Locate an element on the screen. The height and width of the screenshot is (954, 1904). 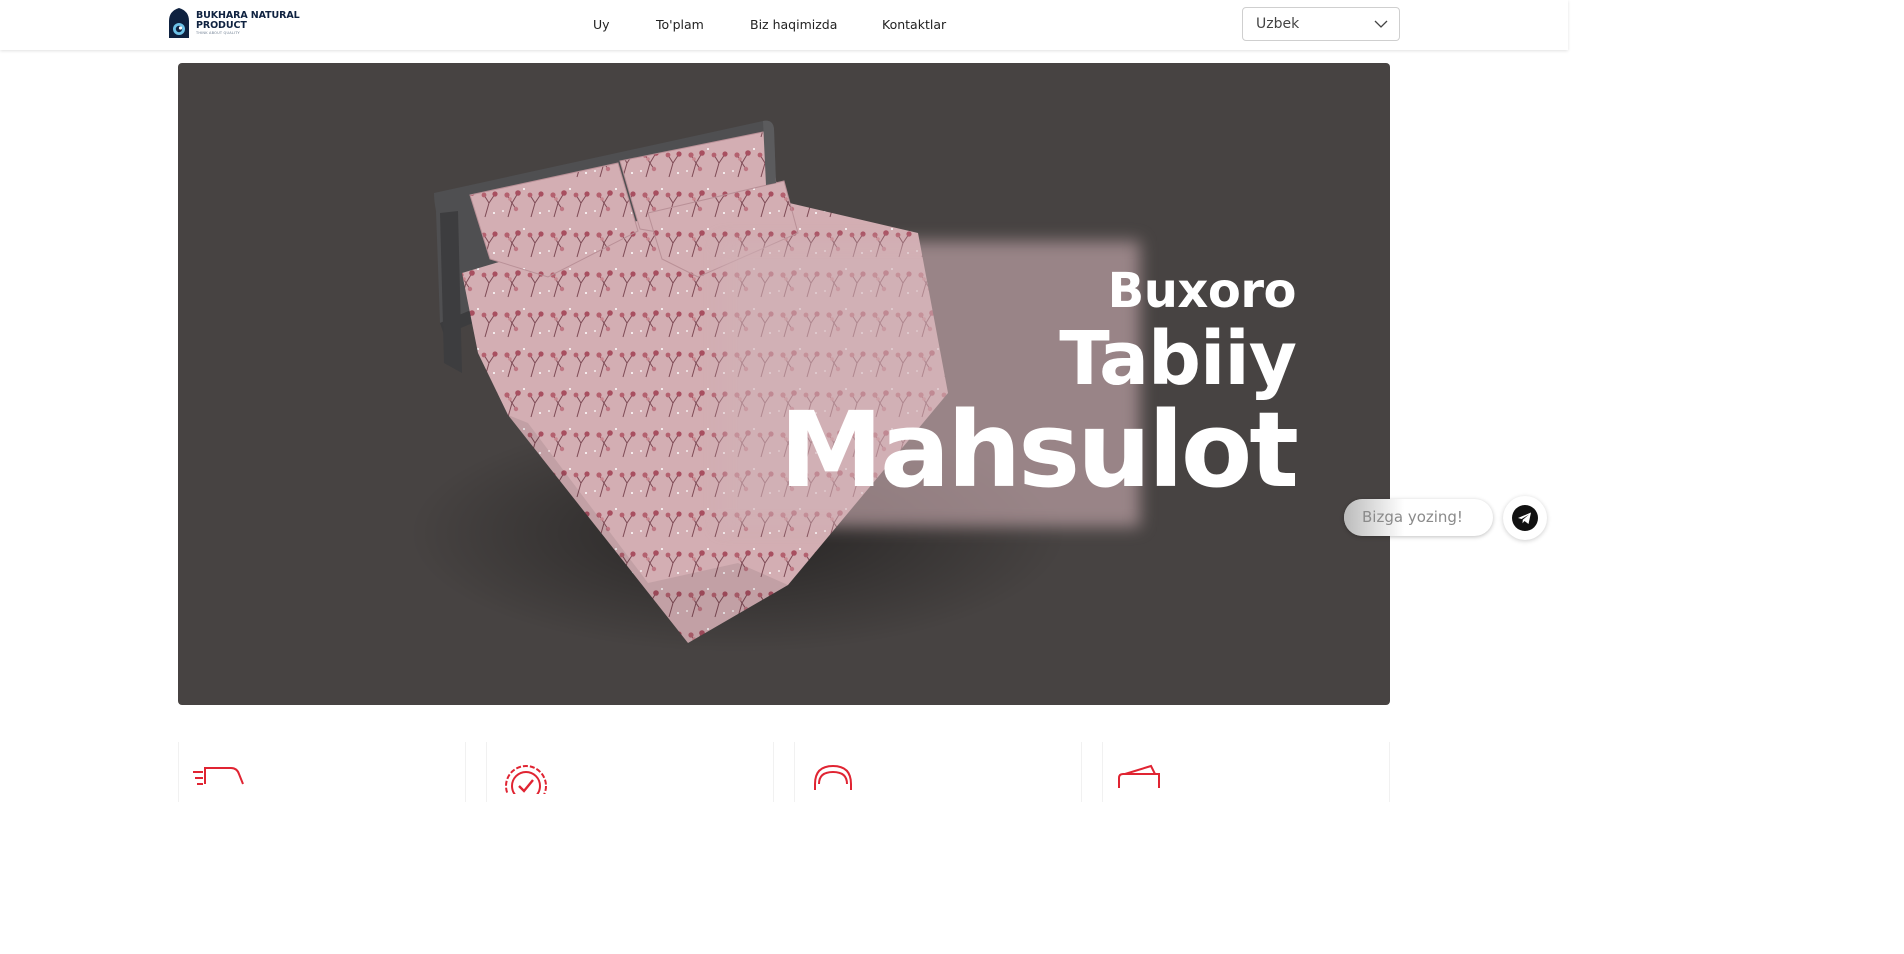
hero-heading-line2: Tabiiy is located at coordinates (1178, 359).